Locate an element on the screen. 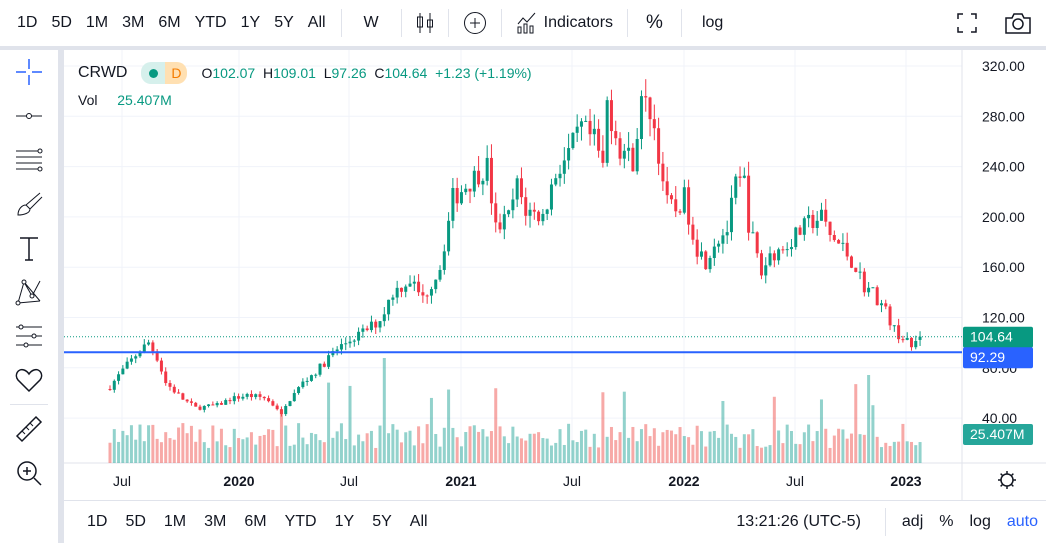 The width and height of the screenshot is (1046, 543). bottom-range-ytd: YTD is located at coordinates (301, 522).